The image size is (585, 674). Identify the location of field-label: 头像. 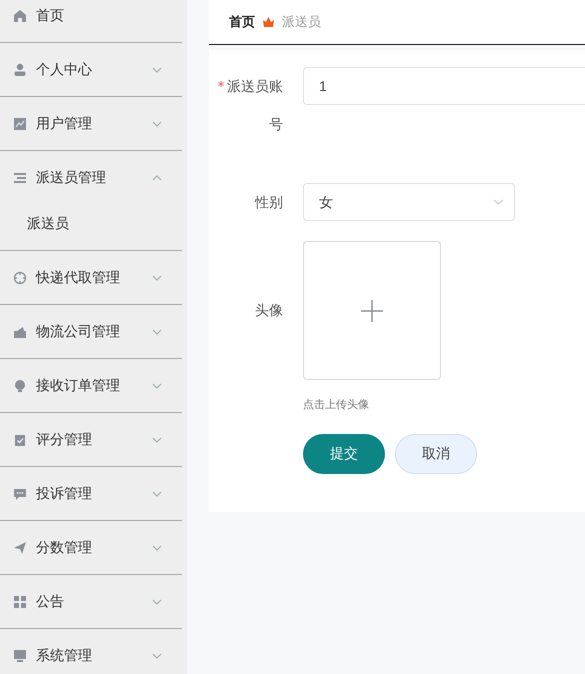
(269, 310).